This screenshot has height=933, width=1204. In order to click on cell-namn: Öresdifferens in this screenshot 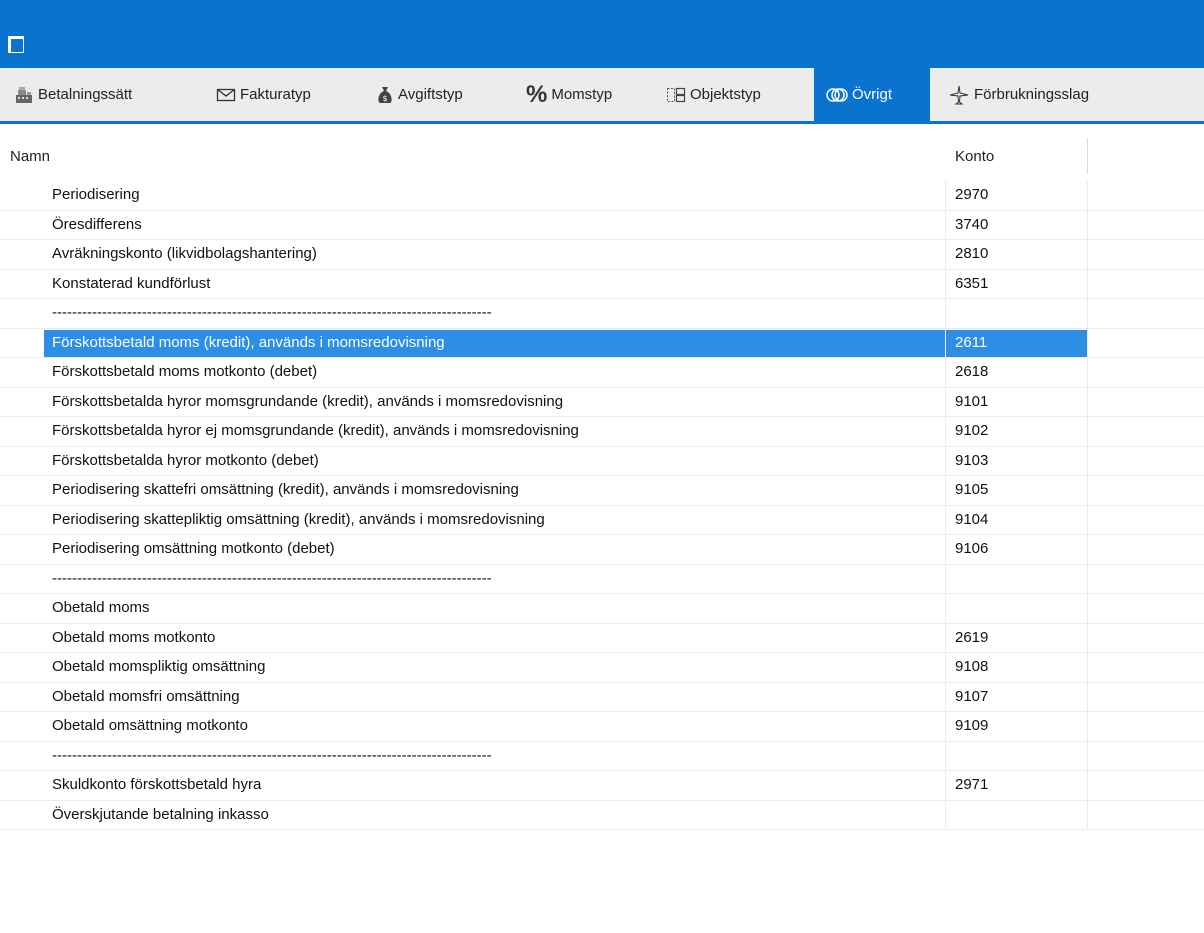, I will do `click(97, 224)`.